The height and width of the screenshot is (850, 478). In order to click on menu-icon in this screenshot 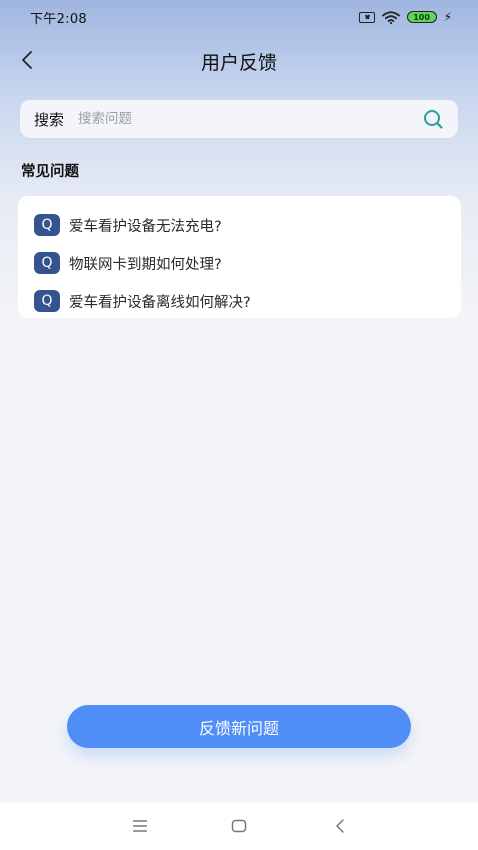, I will do `click(140, 826)`.